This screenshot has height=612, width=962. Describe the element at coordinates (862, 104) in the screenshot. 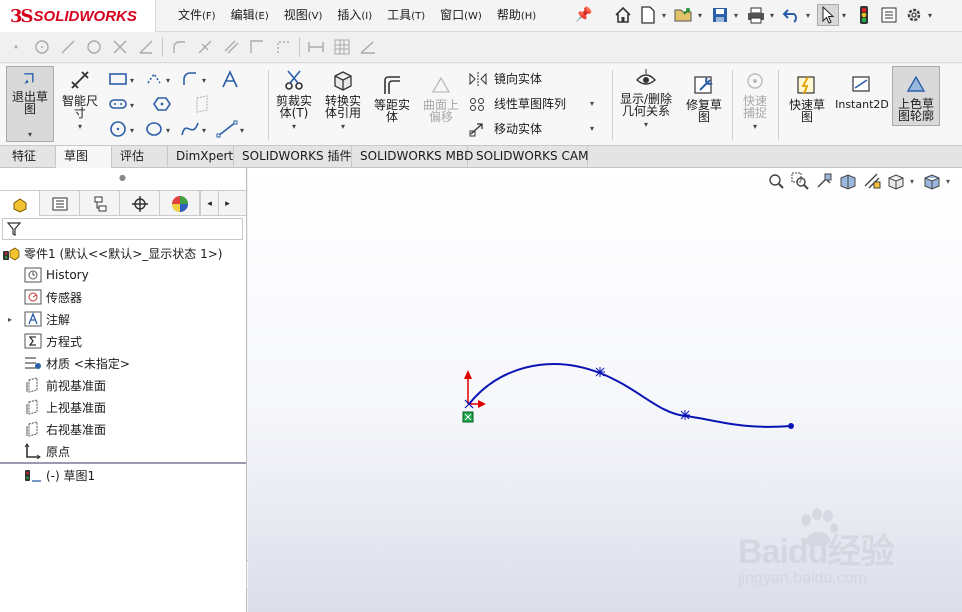

I see `instant2d-button: Instant2D` at that location.